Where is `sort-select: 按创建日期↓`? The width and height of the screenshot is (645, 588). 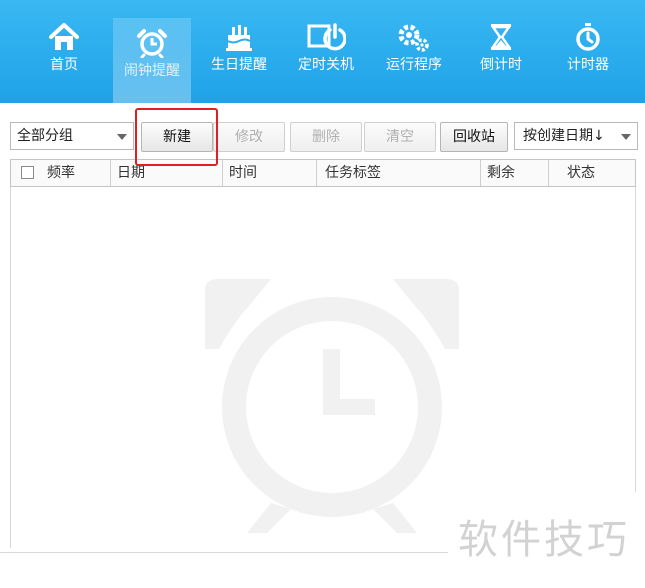 sort-select: 按创建日期↓ is located at coordinates (576, 136).